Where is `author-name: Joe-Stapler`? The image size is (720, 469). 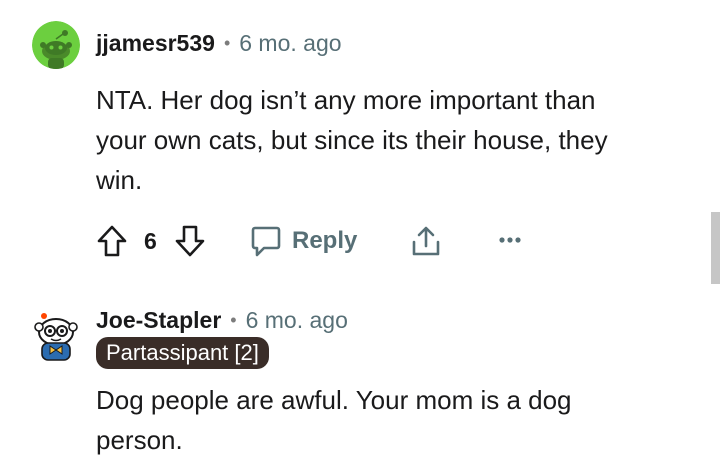 author-name: Joe-Stapler is located at coordinates (158, 320).